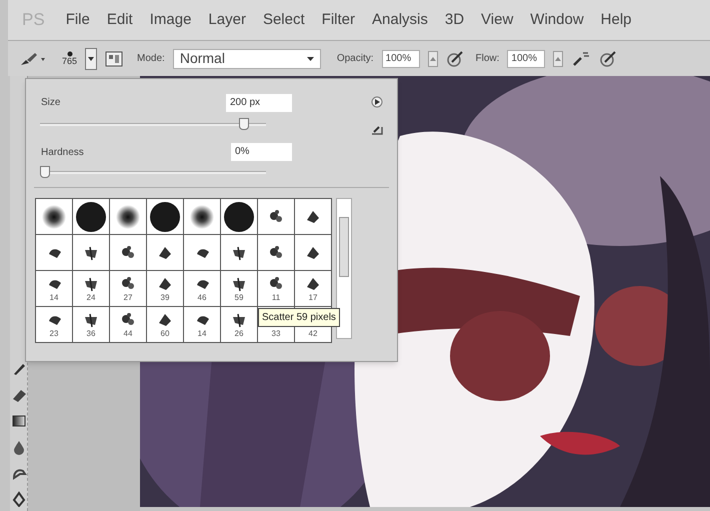 This screenshot has width=710, height=511. I want to click on opacity-label: Opacity:, so click(355, 59).